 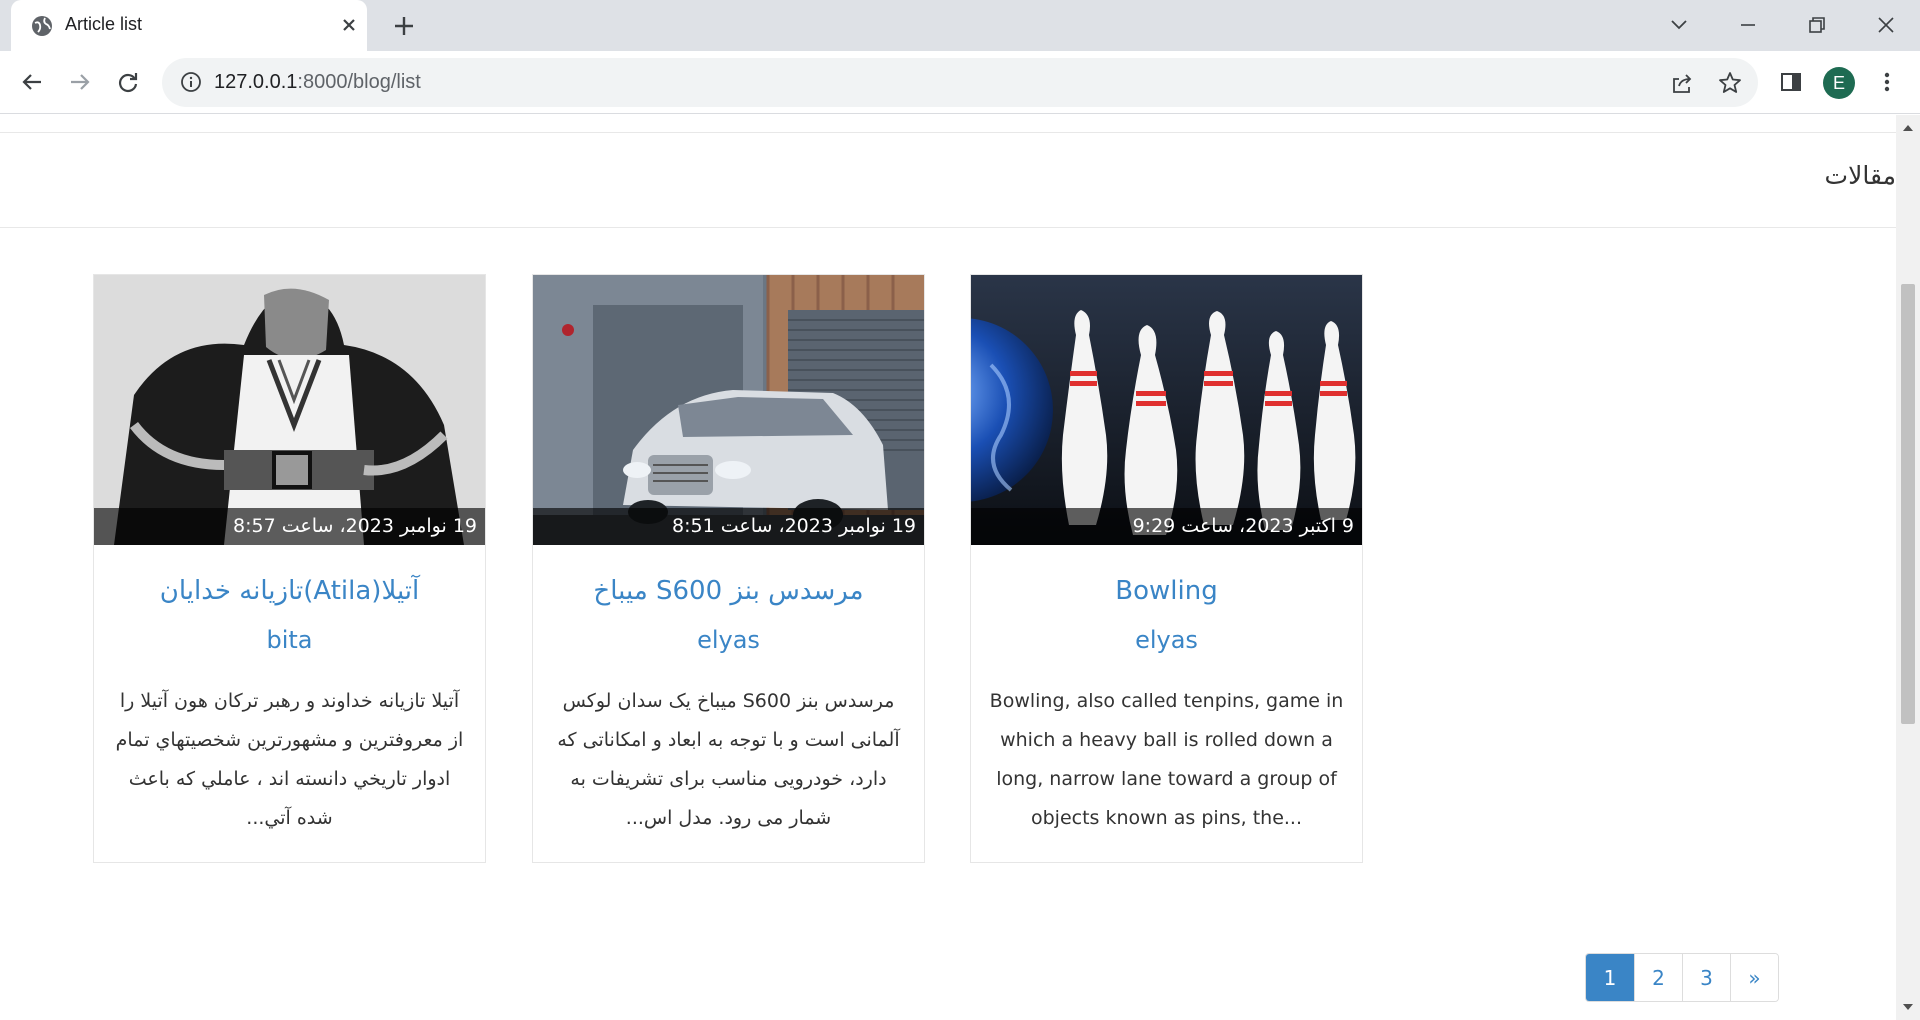 What do you see at coordinates (1748, 25) in the screenshot?
I see `minimize-icon` at bounding box center [1748, 25].